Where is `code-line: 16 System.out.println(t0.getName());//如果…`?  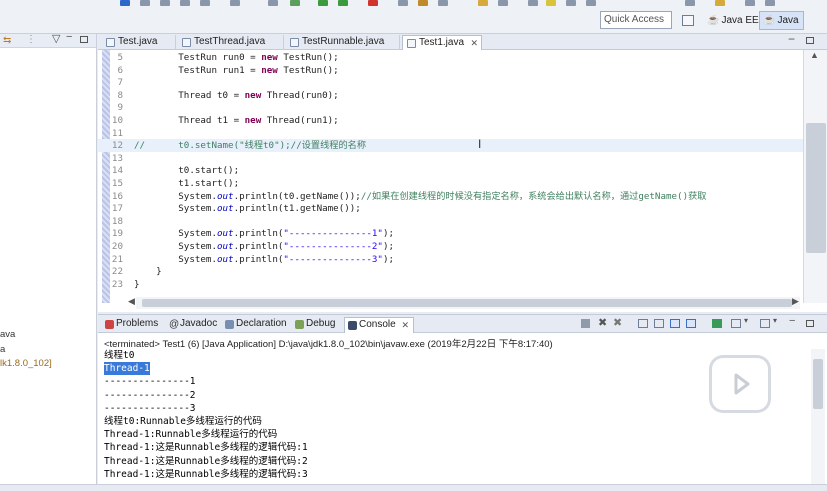
code-line: 16 System.out.println(t0.getName());//如果… is located at coordinates (450, 196).